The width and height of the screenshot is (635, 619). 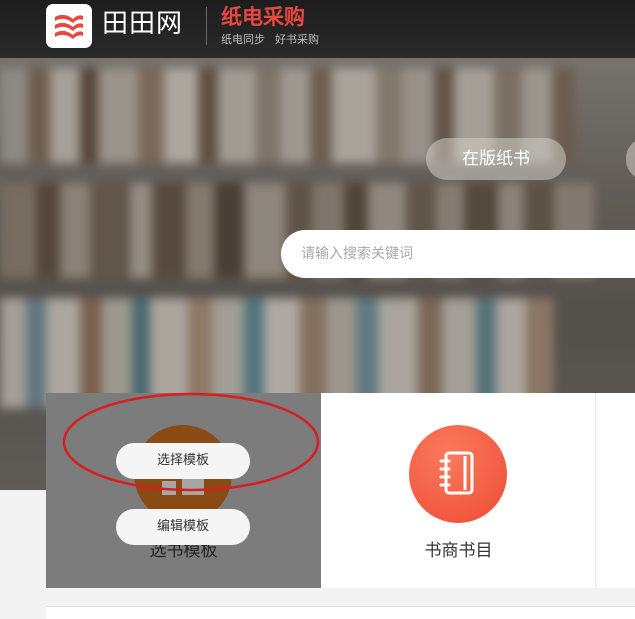 What do you see at coordinates (263, 17) in the screenshot?
I see `section-title: 纸电采购` at bounding box center [263, 17].